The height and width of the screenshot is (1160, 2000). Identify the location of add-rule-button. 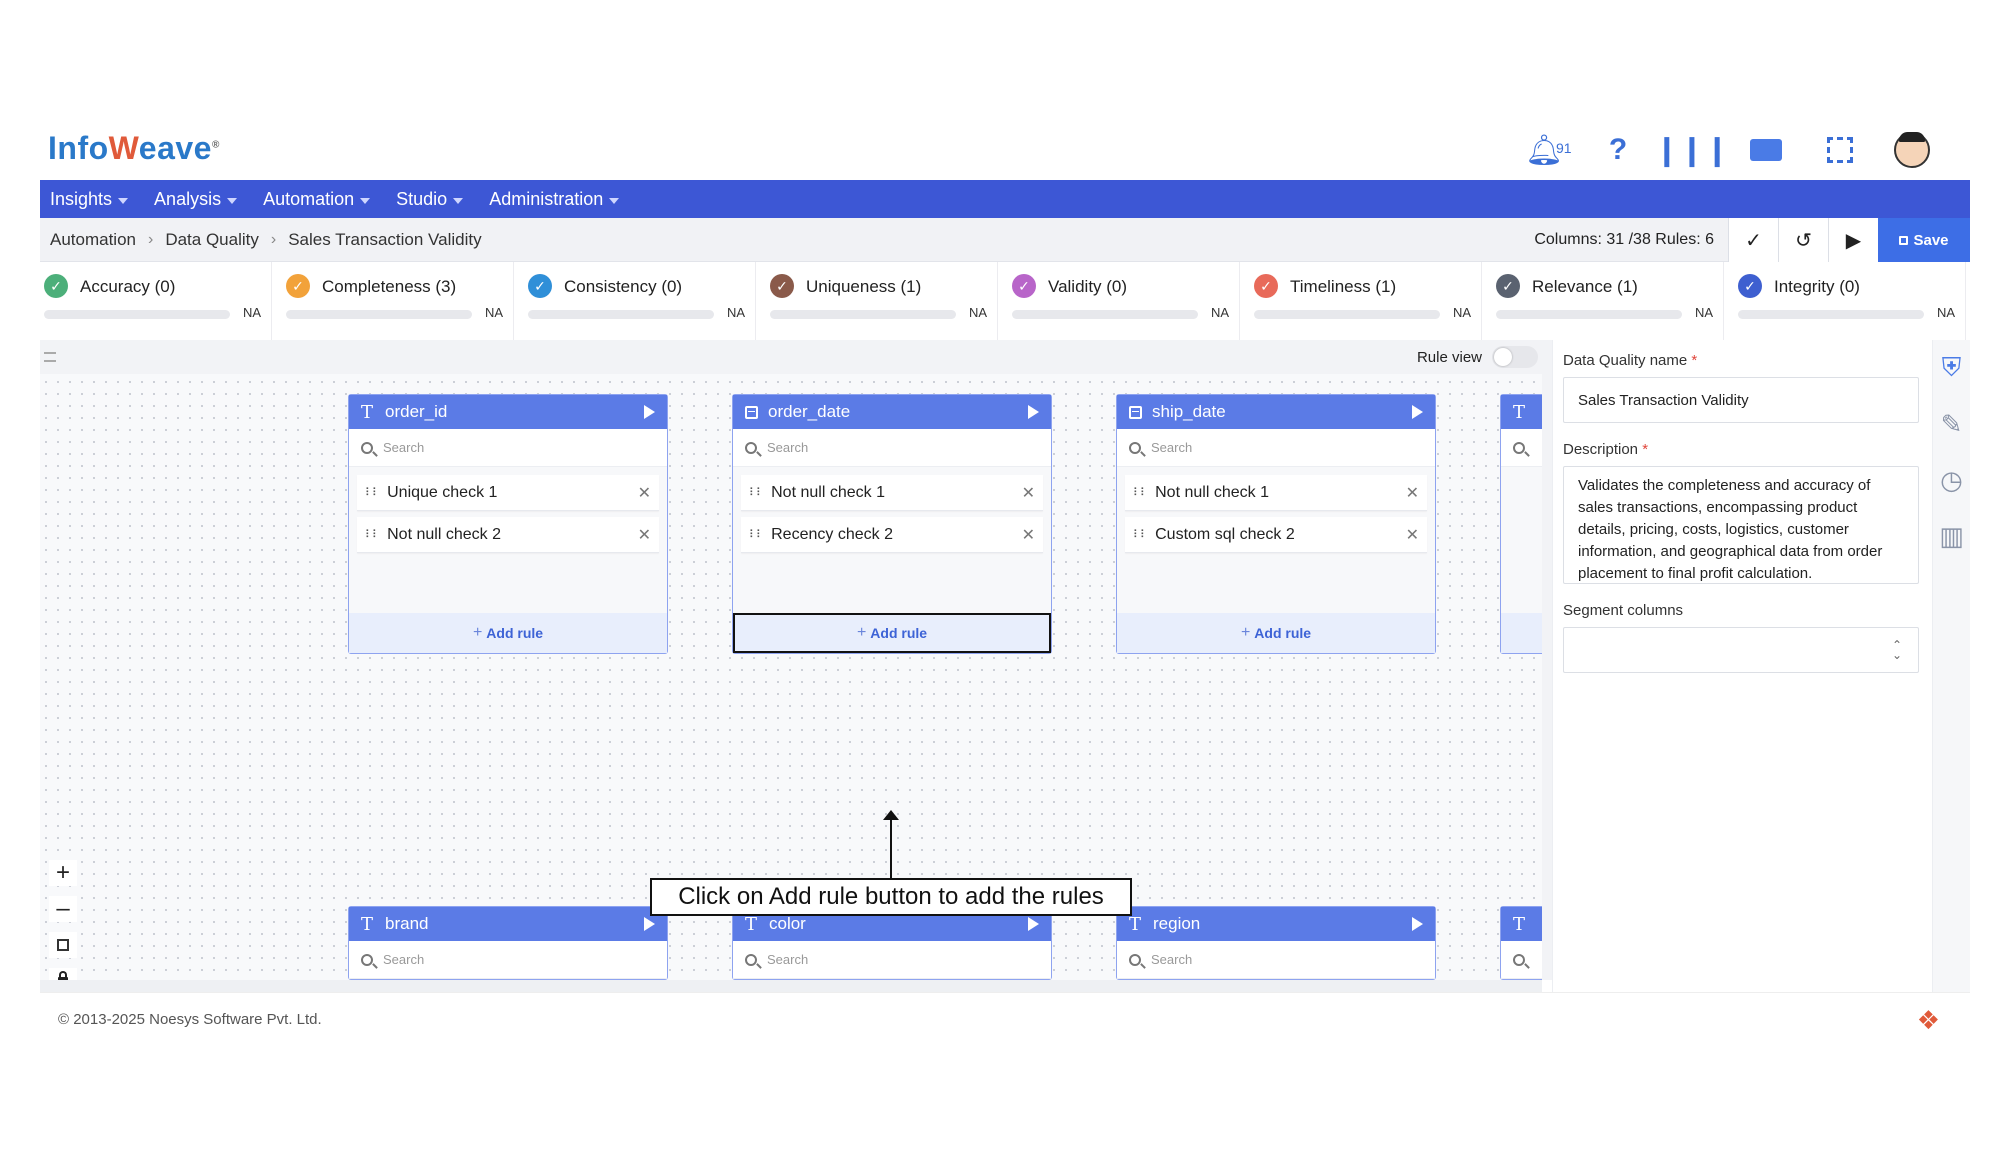
(1521, 633).